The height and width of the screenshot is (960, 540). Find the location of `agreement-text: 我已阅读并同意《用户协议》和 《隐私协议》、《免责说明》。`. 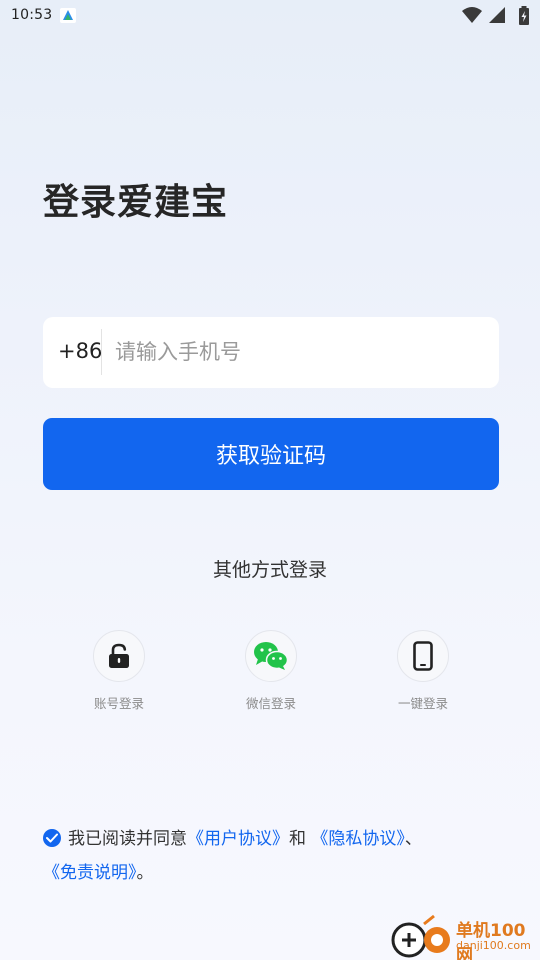

agreement-text: 我已阅读并同意《用户协议》和 《隐私协议》、《免责说明》。 is located at coordinates (273, 856).